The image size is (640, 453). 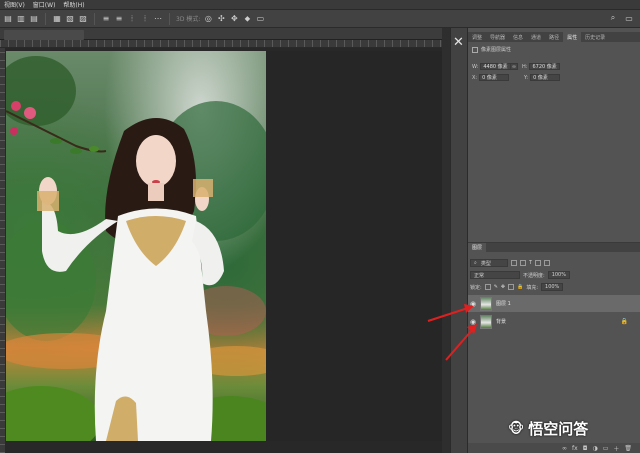 I want to click on watermark: 🐵 悟空问答, so click(x=548, y=428).